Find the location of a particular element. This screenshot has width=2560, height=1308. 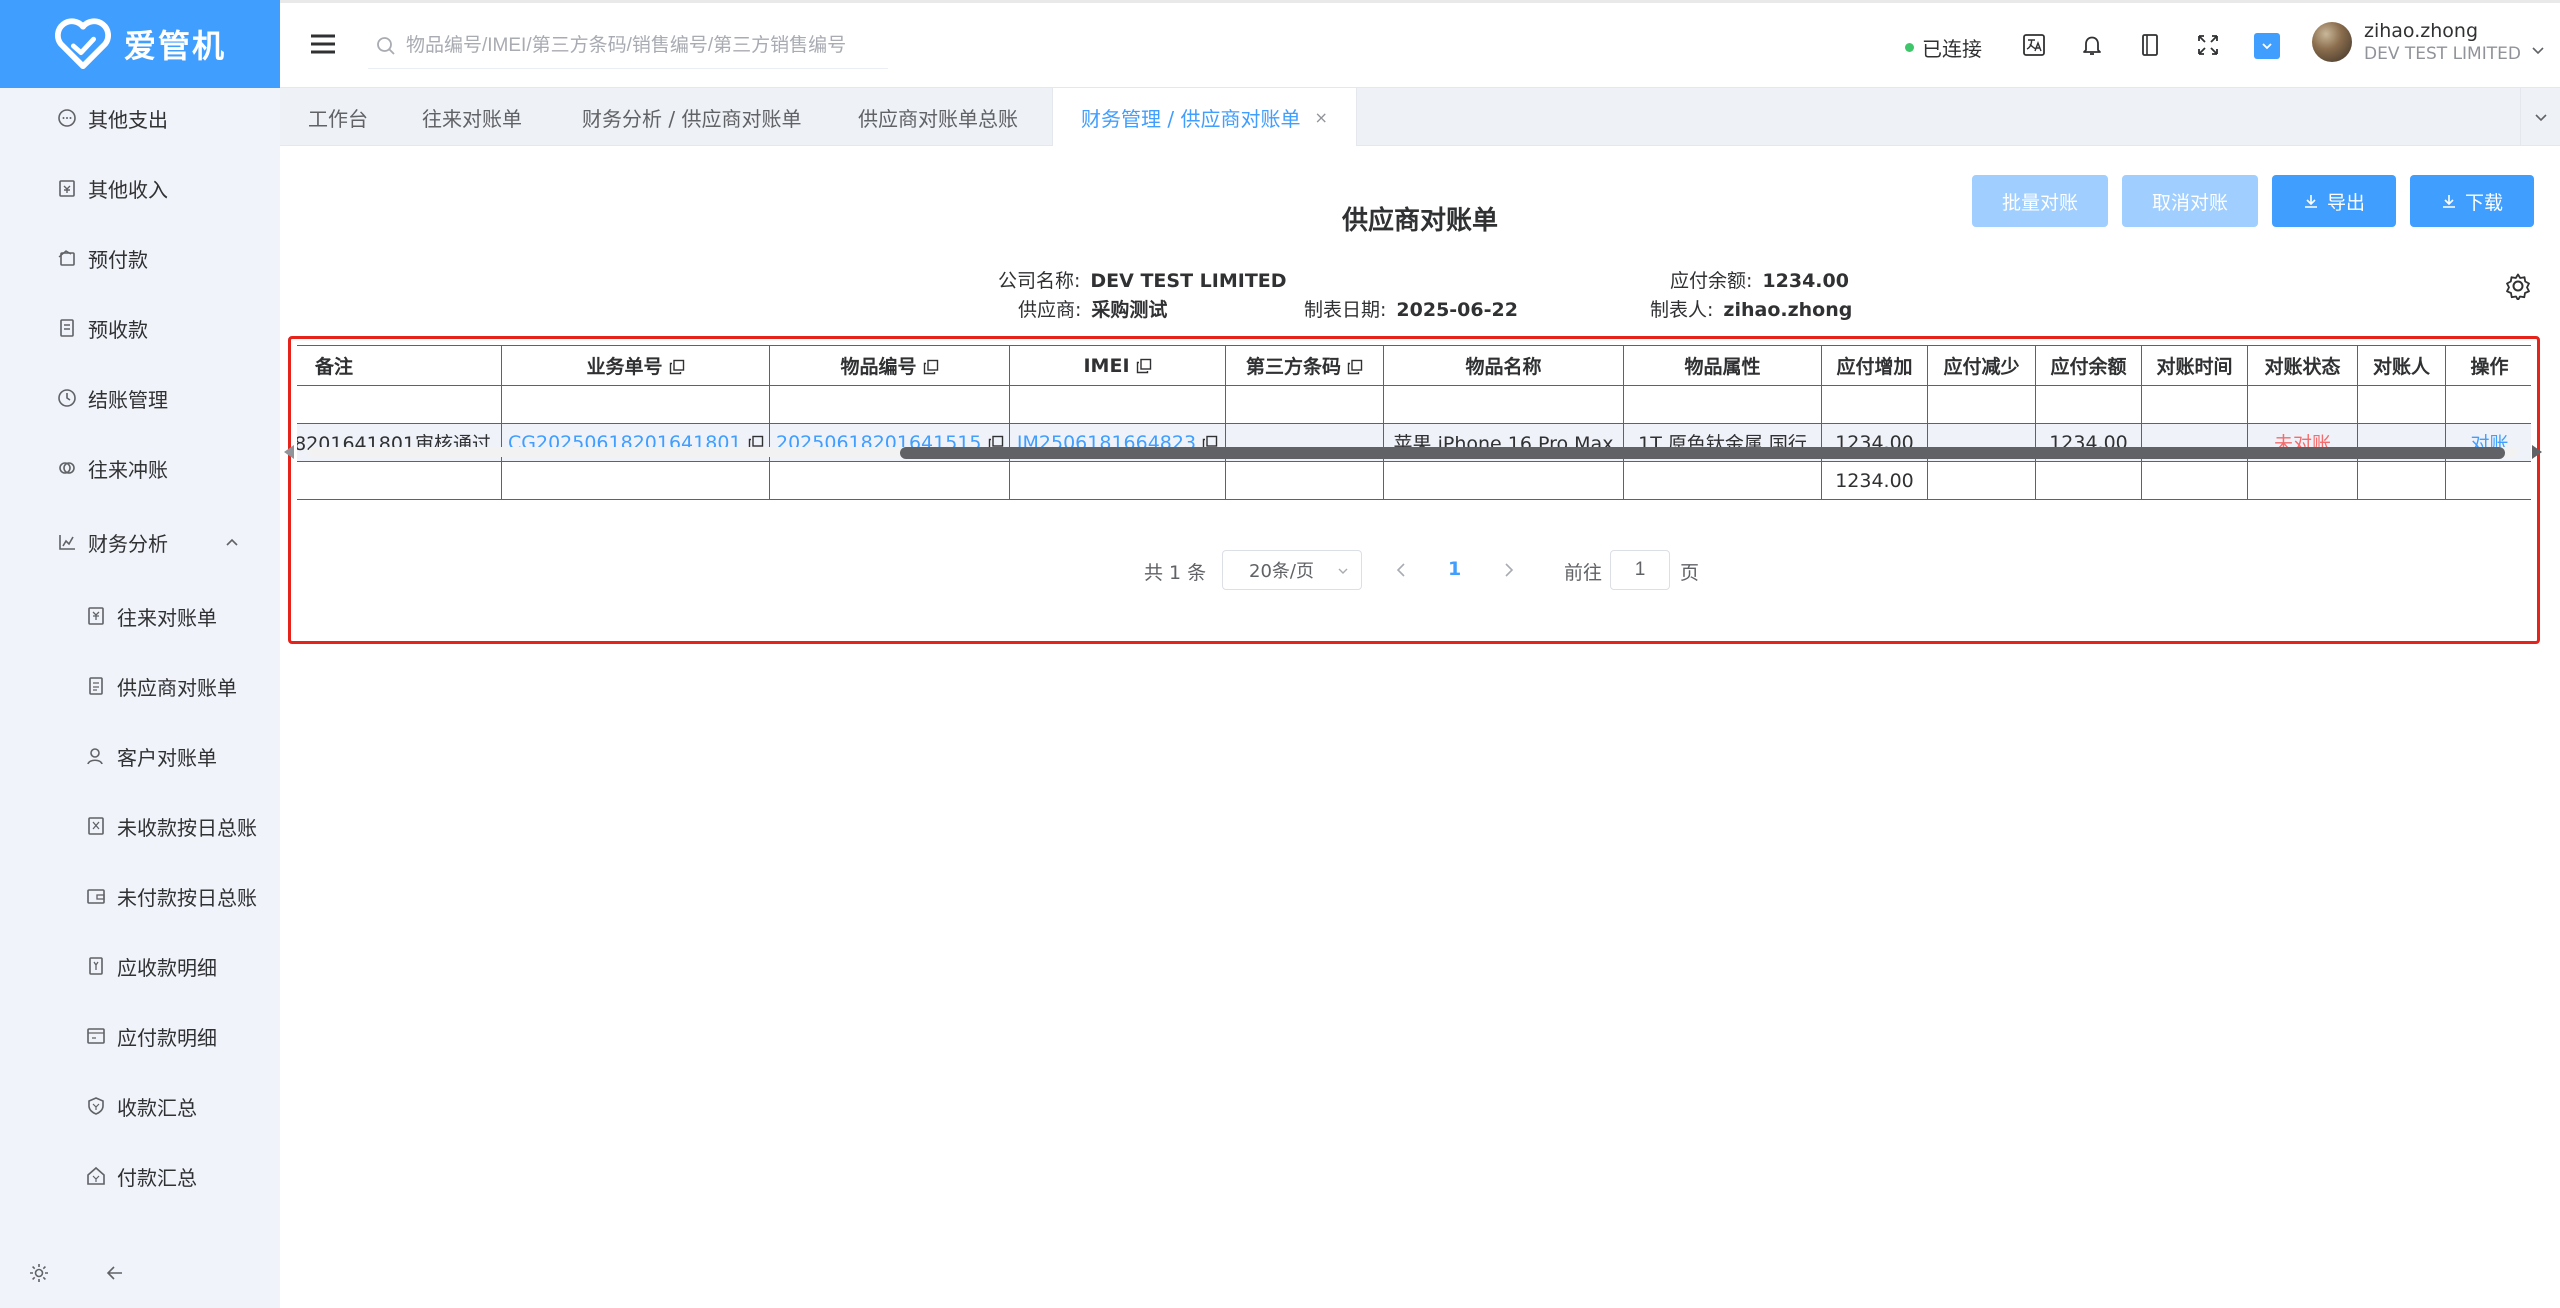

current-page: 1 is located at coordinates (1454, 569).